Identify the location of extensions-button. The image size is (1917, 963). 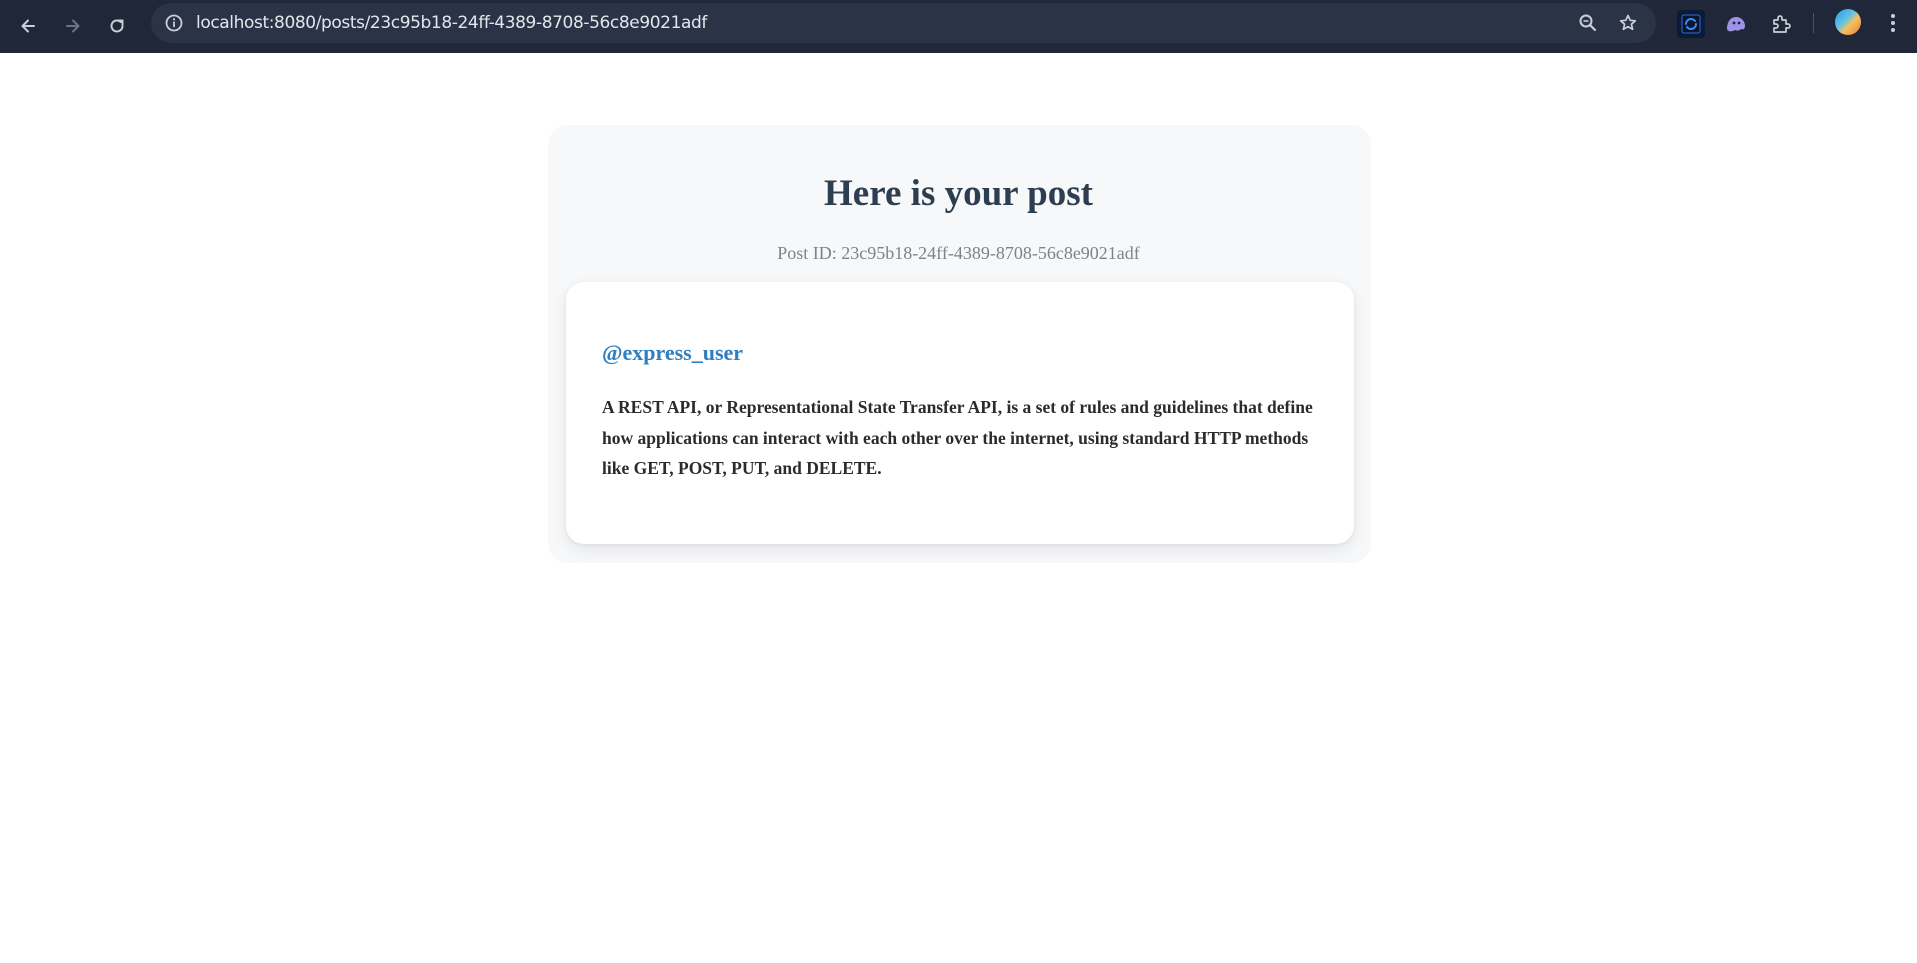
(1781, 24).